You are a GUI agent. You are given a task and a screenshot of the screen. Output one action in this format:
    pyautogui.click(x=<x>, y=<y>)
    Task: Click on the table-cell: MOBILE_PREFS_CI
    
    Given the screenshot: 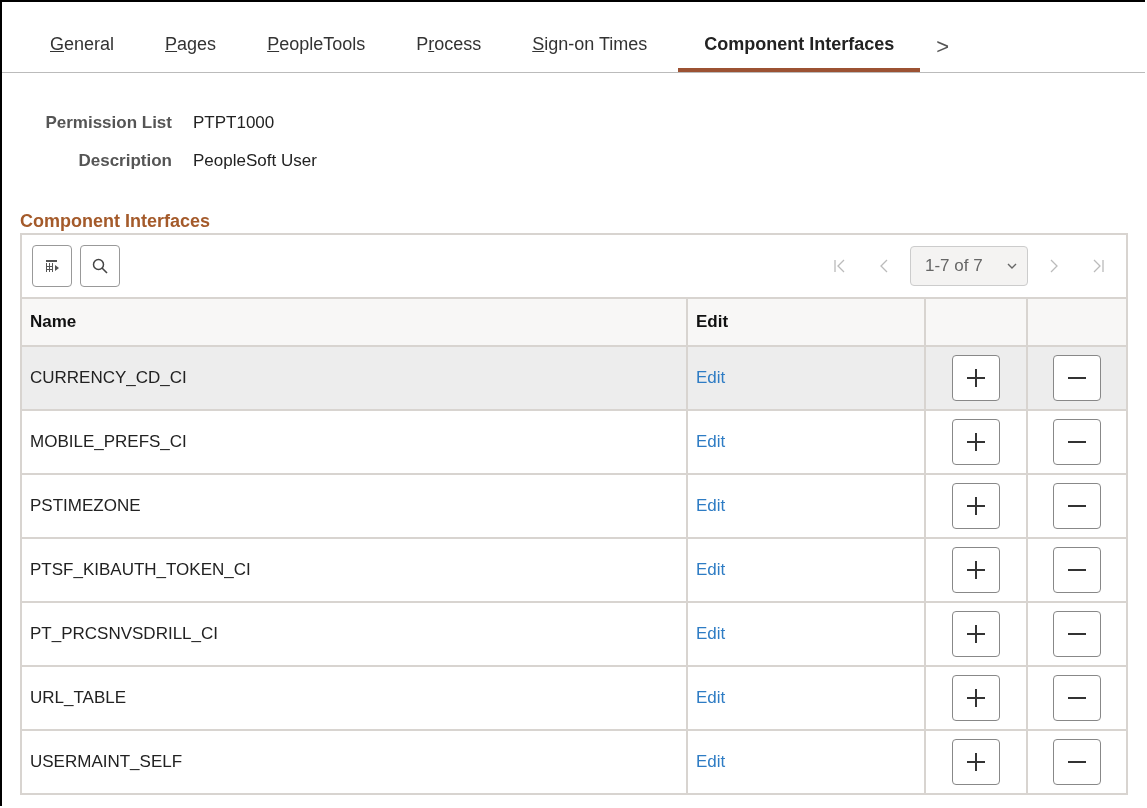 What is the action you would take?
    pyautogui.click(x=108, y=442)
    